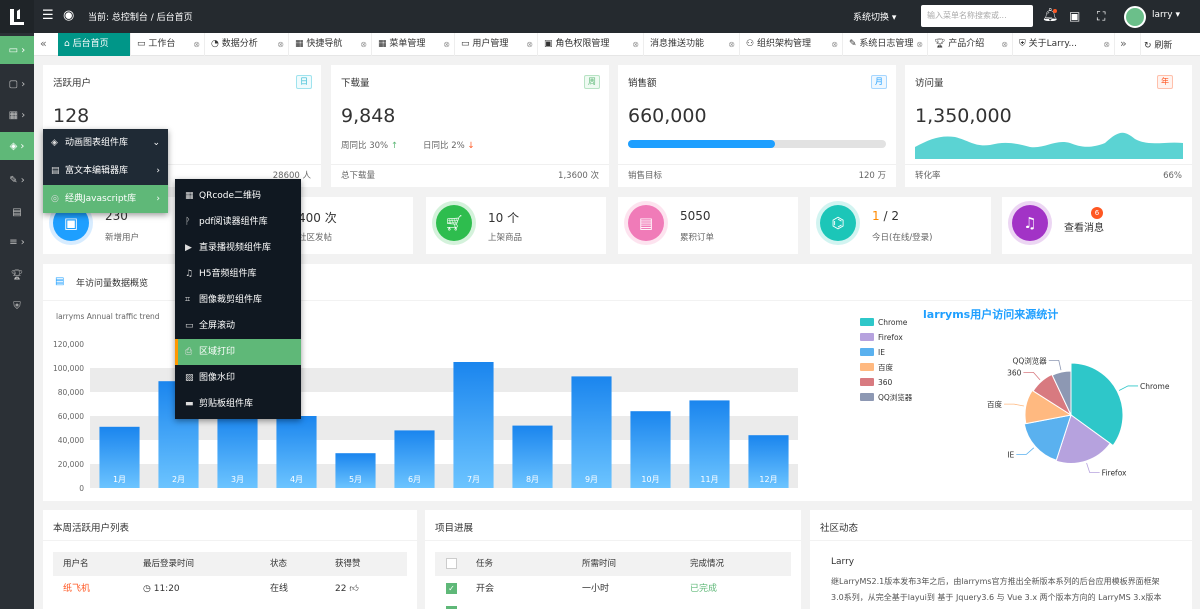  Describe the element at coordinates (17, 306) in the screenshot. I see `sidebar-item-9: ⛨` at that location.